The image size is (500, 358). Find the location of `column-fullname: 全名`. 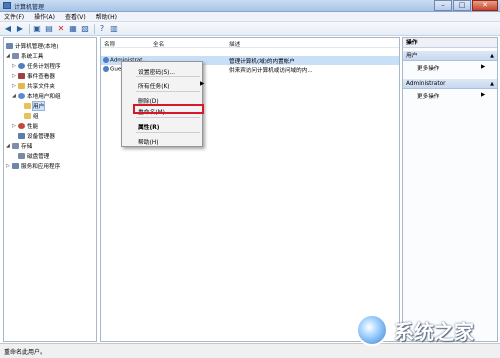

column-fullname: 全名 is located at coordinates (158, 44).